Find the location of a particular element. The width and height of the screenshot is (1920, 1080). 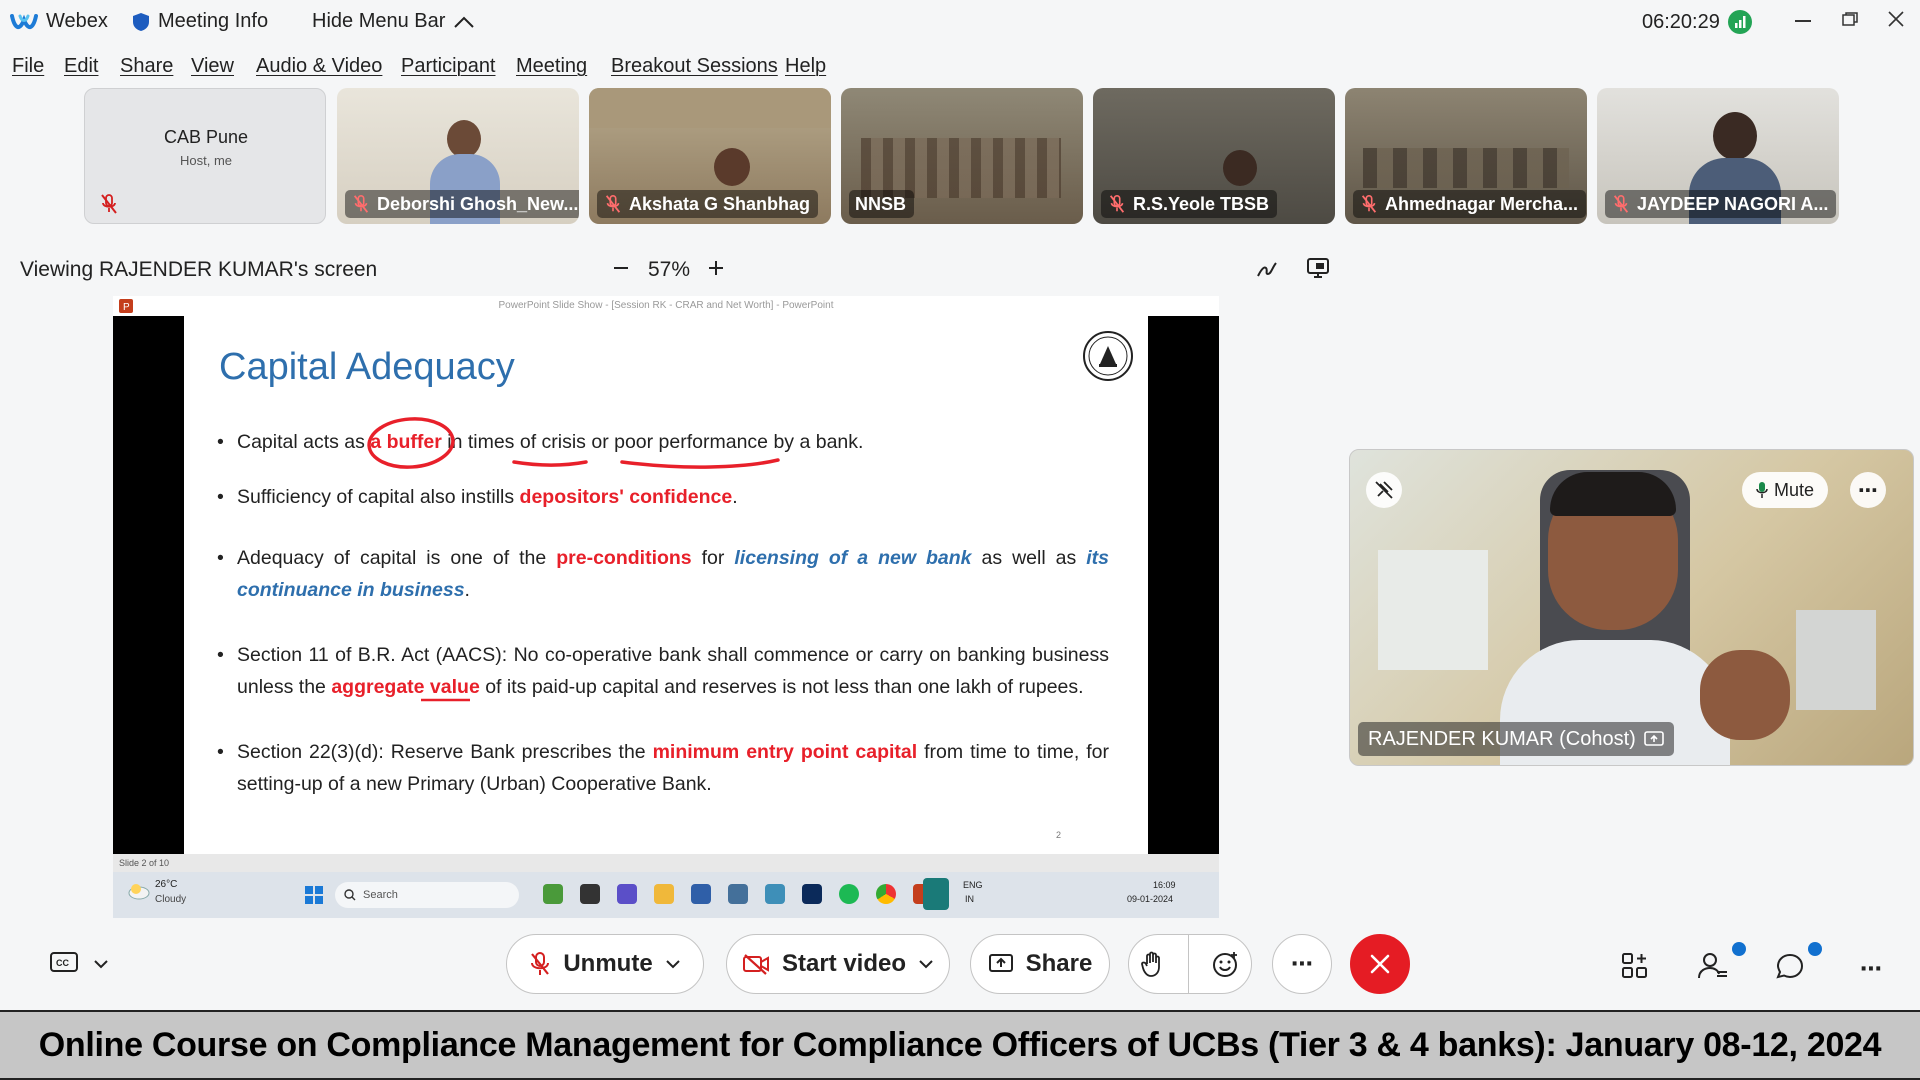

taskbar-search: Search is located at coordinates (427, 895).